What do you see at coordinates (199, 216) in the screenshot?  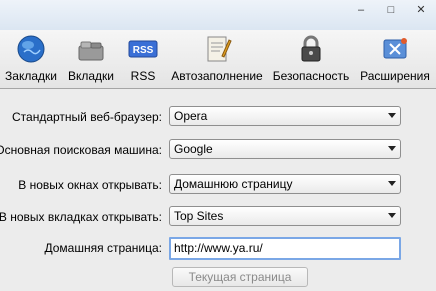 I see `new-tabs-value: Top Sites` at bounding box center [199, 216].